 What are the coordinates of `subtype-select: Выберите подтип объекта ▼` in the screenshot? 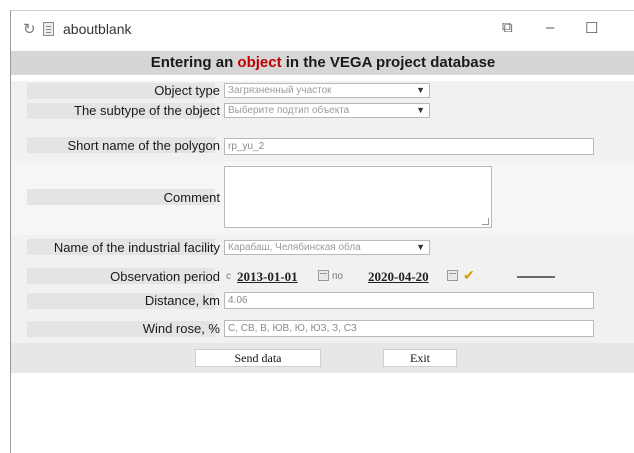 It's located at (327, 110).